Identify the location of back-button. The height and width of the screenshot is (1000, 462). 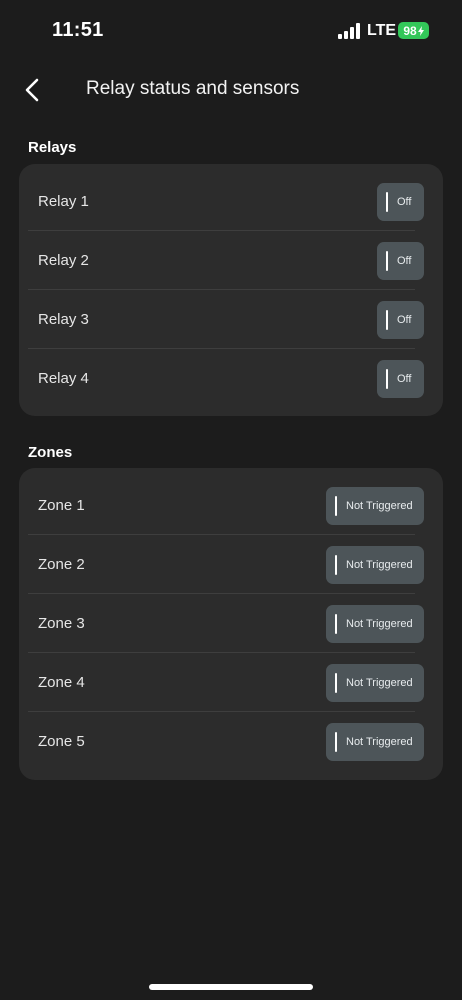
(34, 90).